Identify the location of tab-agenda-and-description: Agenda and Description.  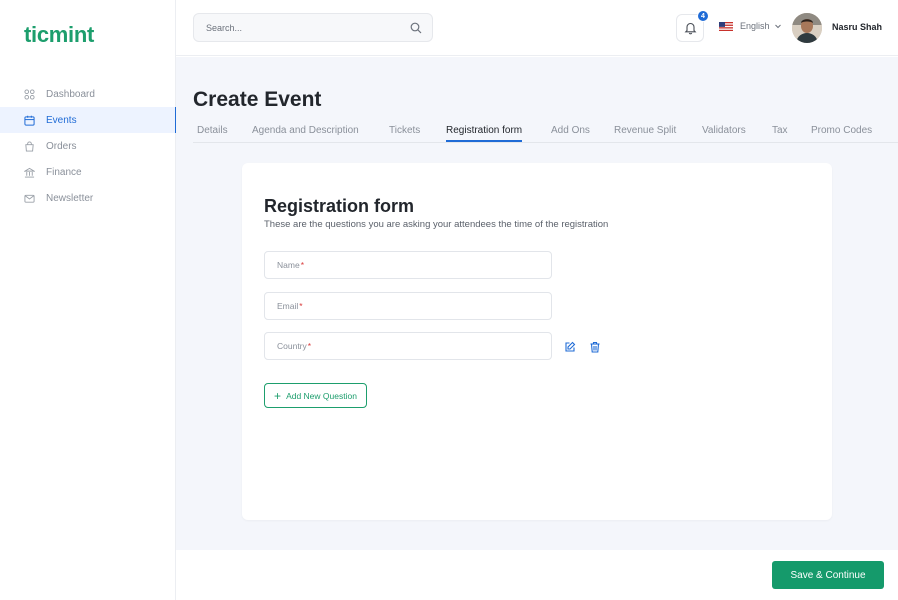
(305, 130).